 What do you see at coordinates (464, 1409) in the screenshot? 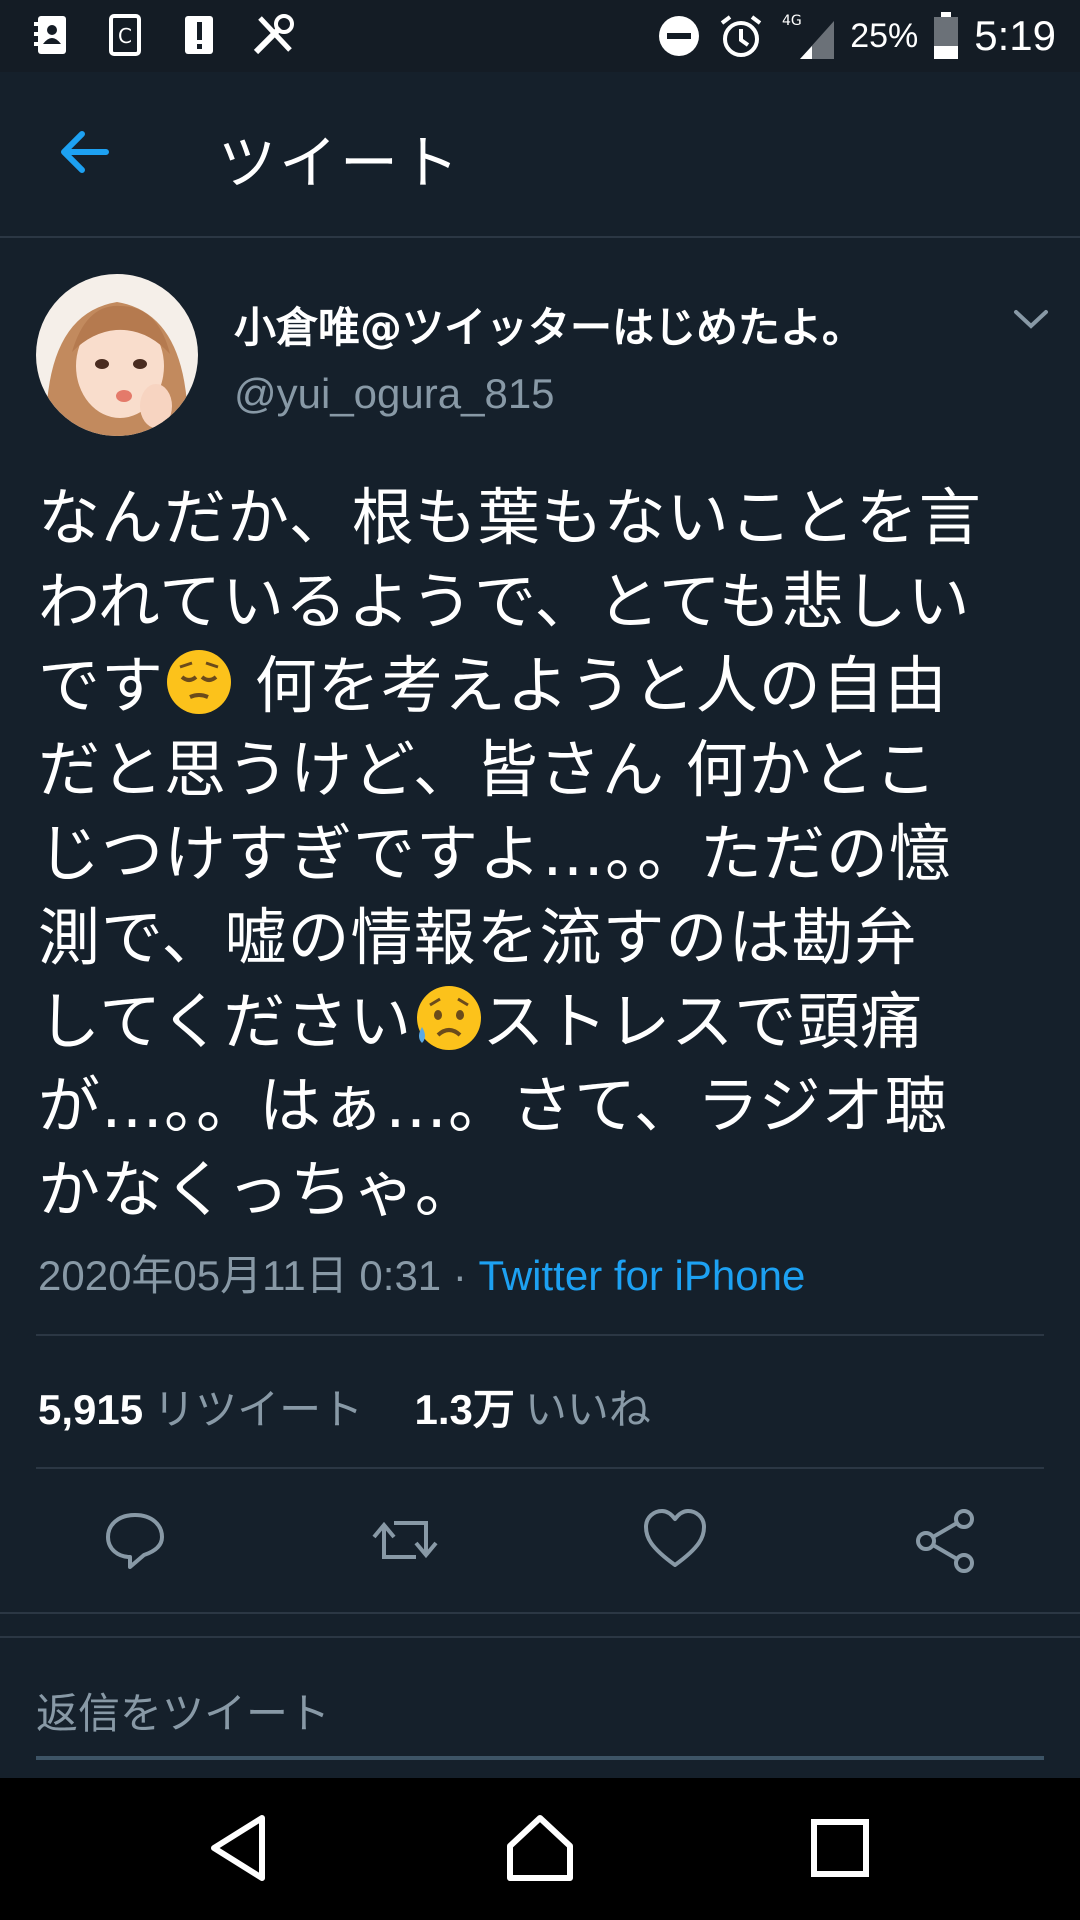
I see `like-count: 1.3万` at bounding box center [464, 1409].